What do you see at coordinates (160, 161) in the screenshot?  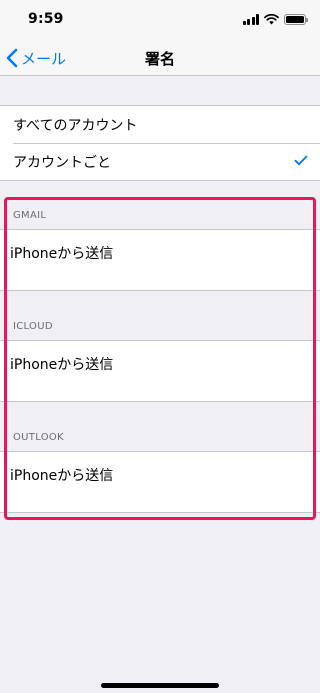 I see `option-per-account: アカウントごと` at bounding box center [160, 161].